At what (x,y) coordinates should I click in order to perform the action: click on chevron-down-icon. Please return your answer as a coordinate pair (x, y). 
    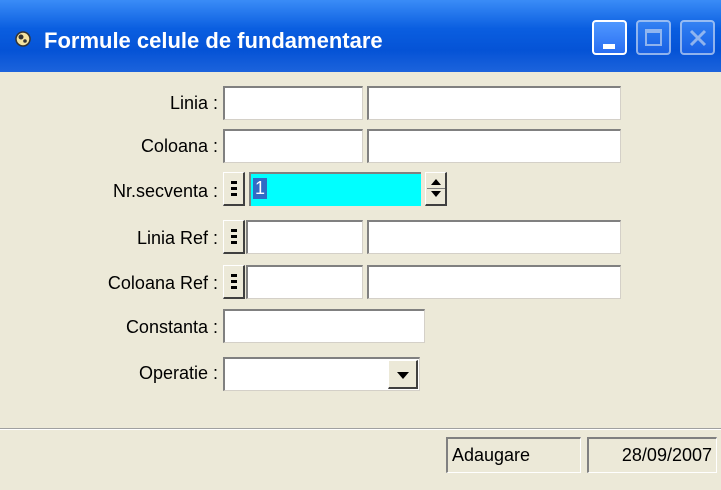
    Looking at the image, I should click on (403, 375).